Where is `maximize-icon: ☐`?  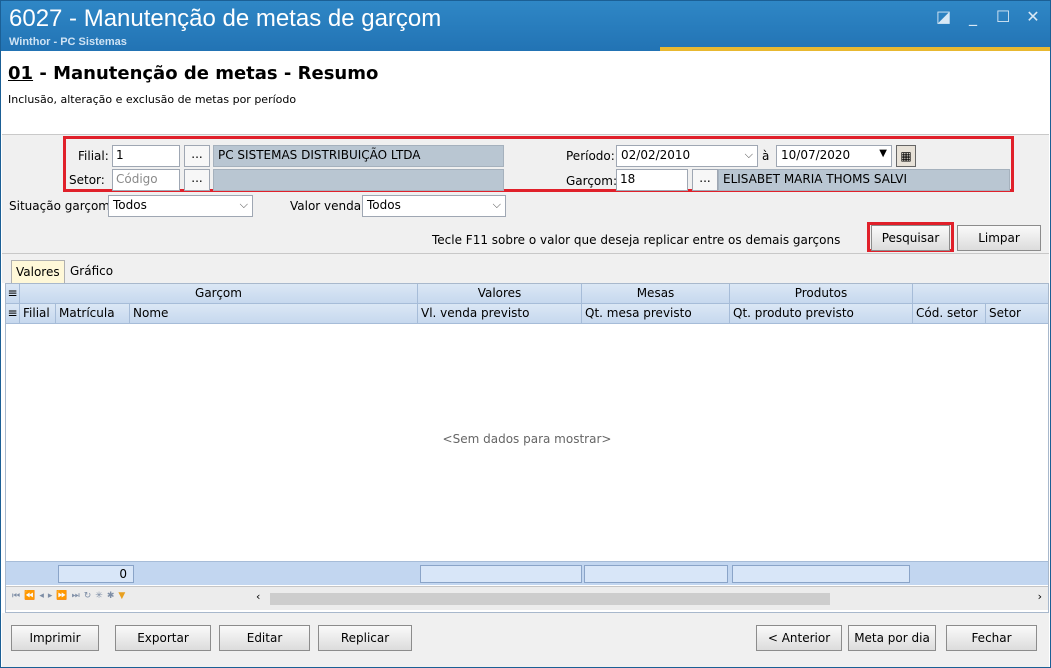
maximize-icon: ☐ is located at coordinates (1003, 16).